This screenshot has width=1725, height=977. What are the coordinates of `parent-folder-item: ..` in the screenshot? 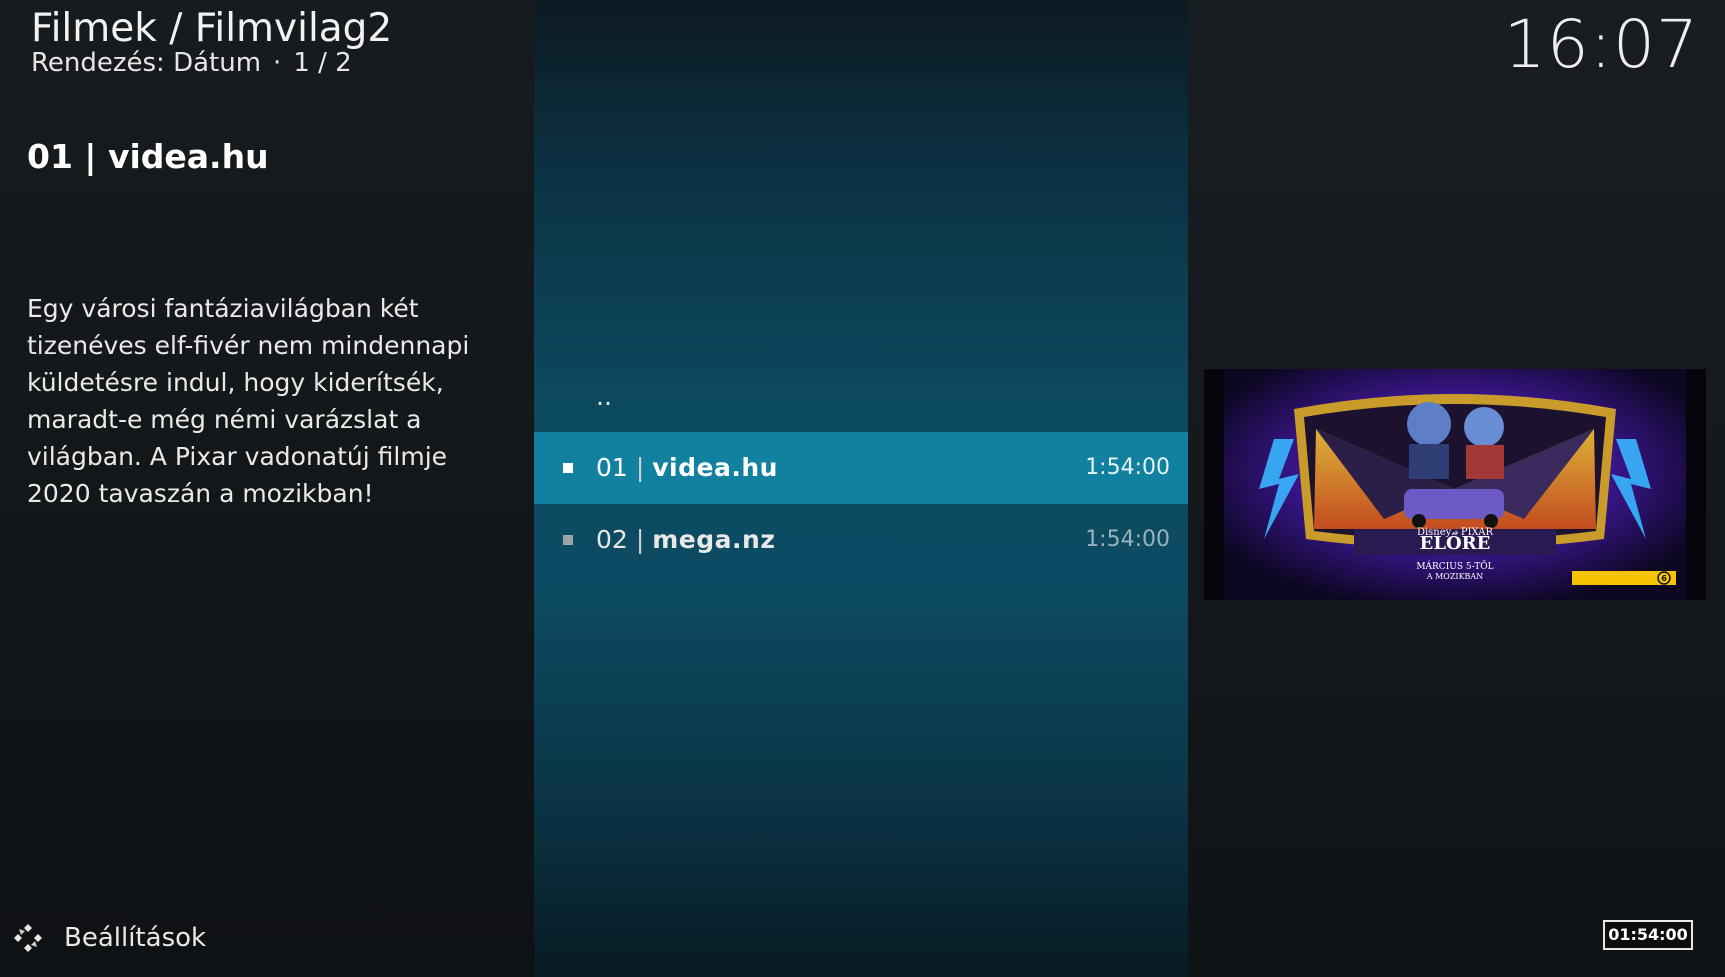 It's located at (861, 397).